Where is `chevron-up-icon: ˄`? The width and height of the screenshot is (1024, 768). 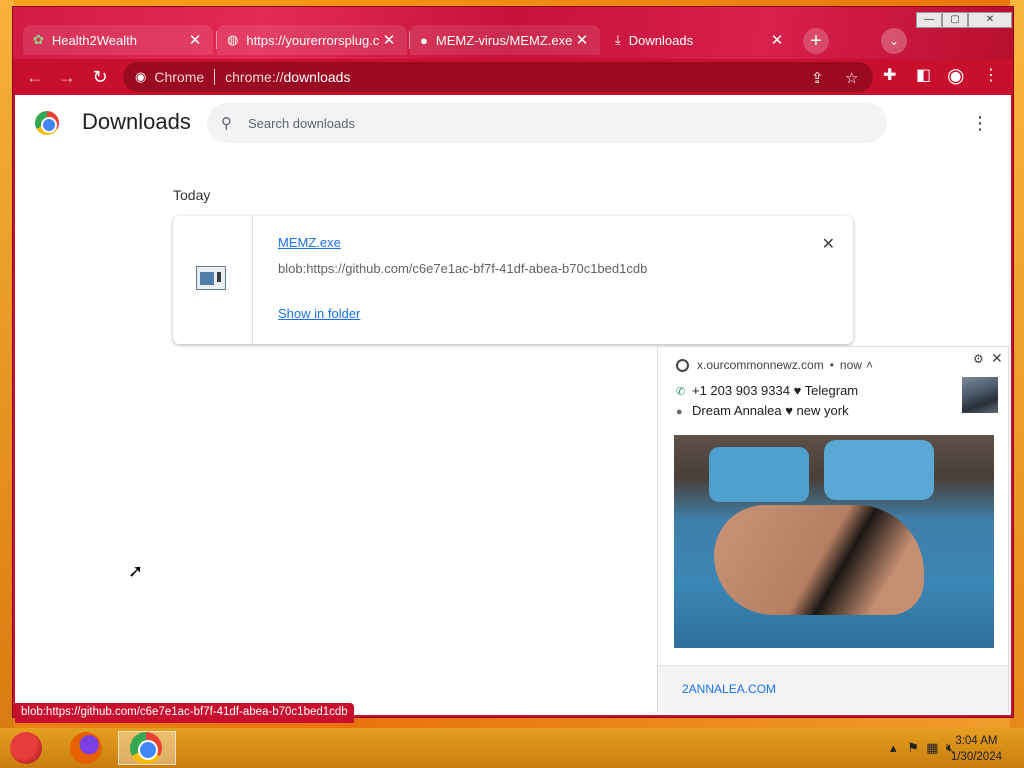
chevron-up-icon: ˄ is located at coordinates (869, 365).